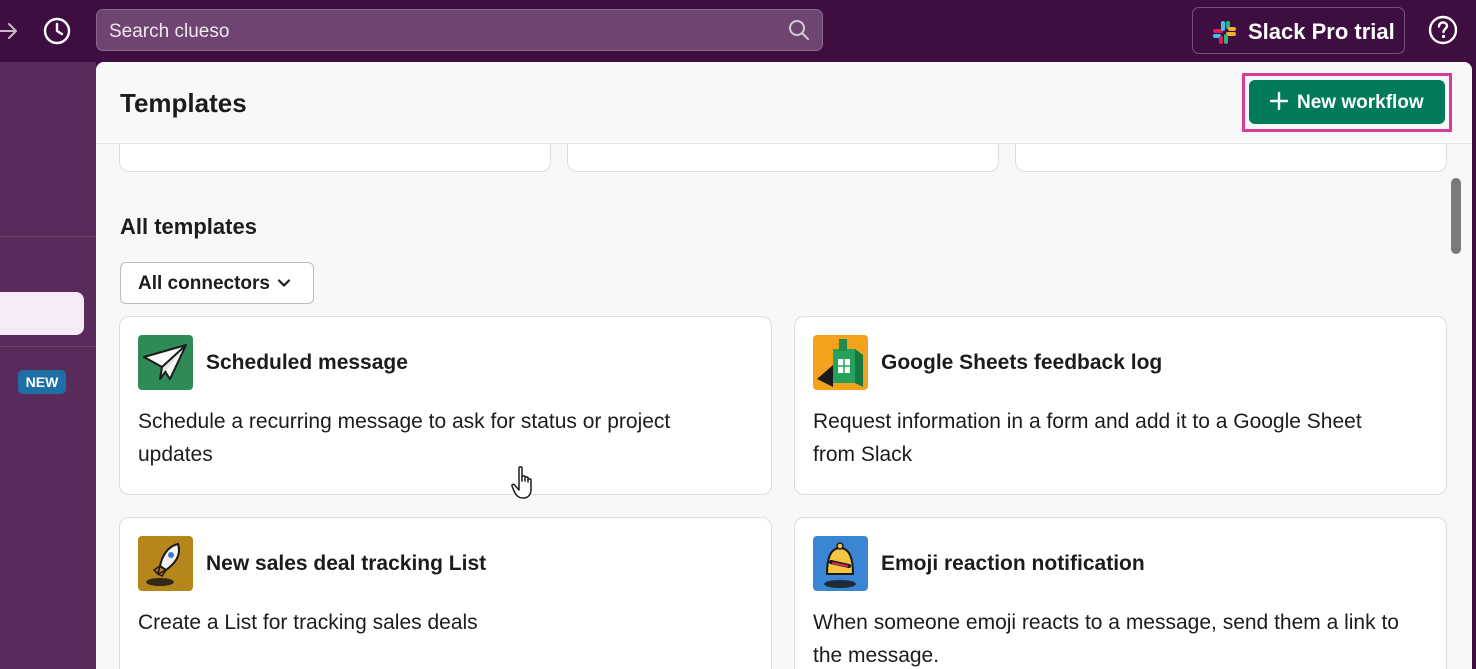  Describe the element at coordinates (784, 103) in the screenshot. I see `panel-header: Templates New workflow` at that location.